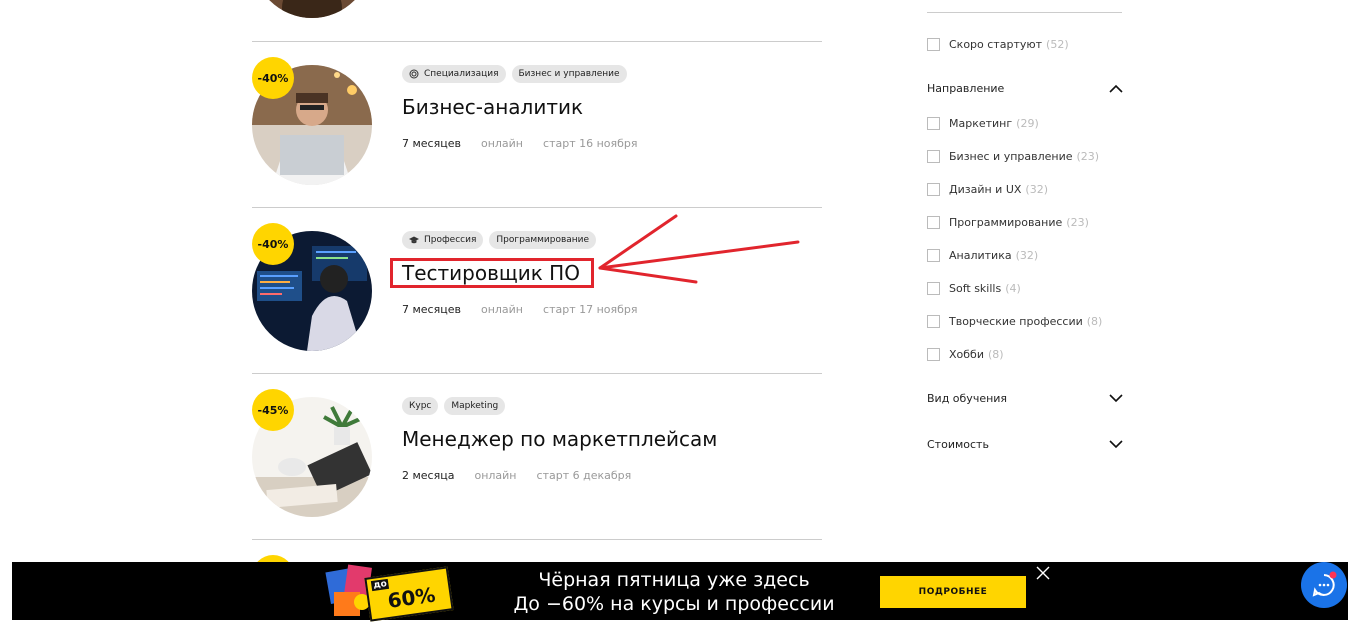  Describe the element at coordinates (450, 240) in the screenshot. I see `tag-label: Профессия` at that location.